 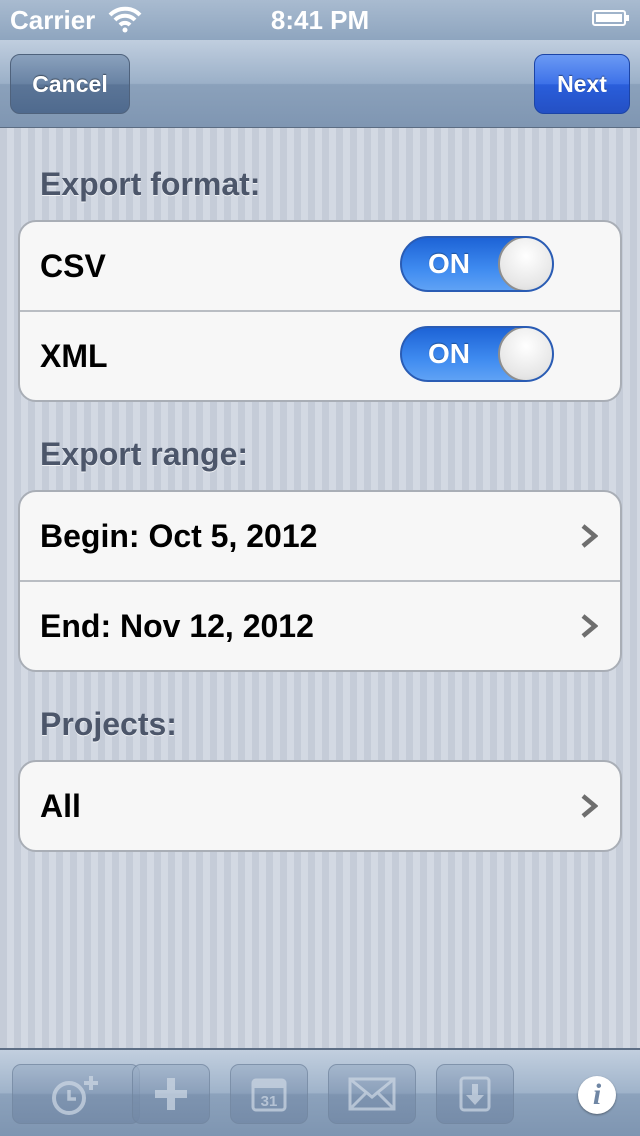 I want to click on plus-icon, so click(x=171, y=1094).